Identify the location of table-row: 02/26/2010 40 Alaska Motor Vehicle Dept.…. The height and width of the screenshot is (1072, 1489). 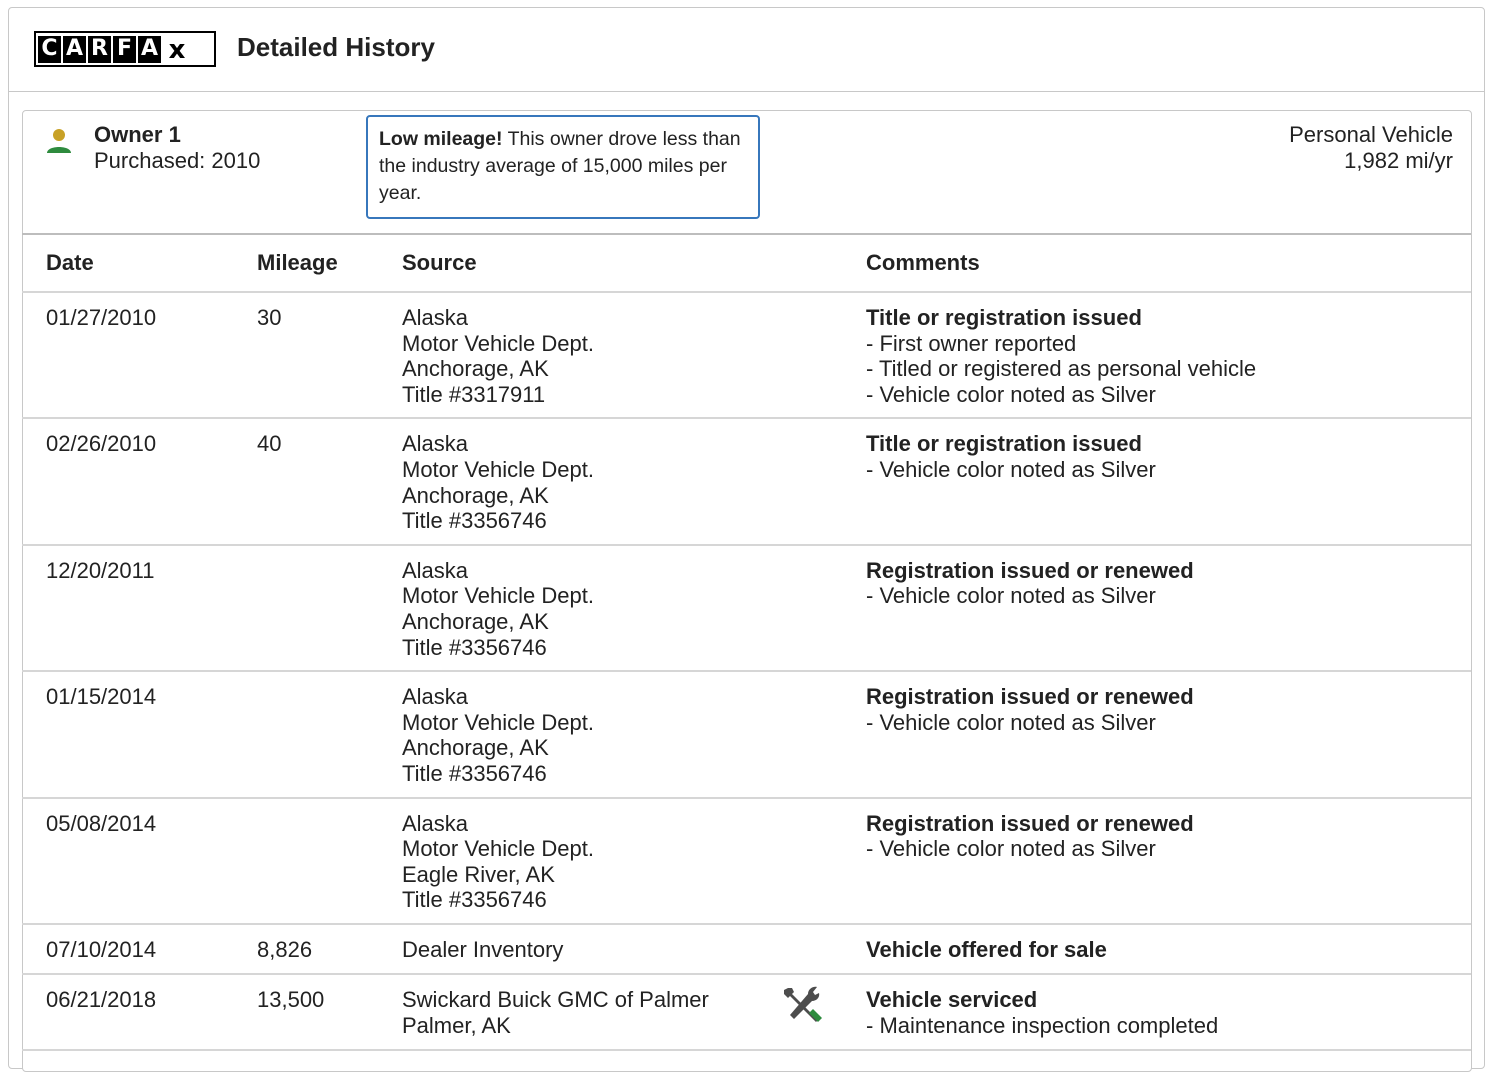
(746, 481).